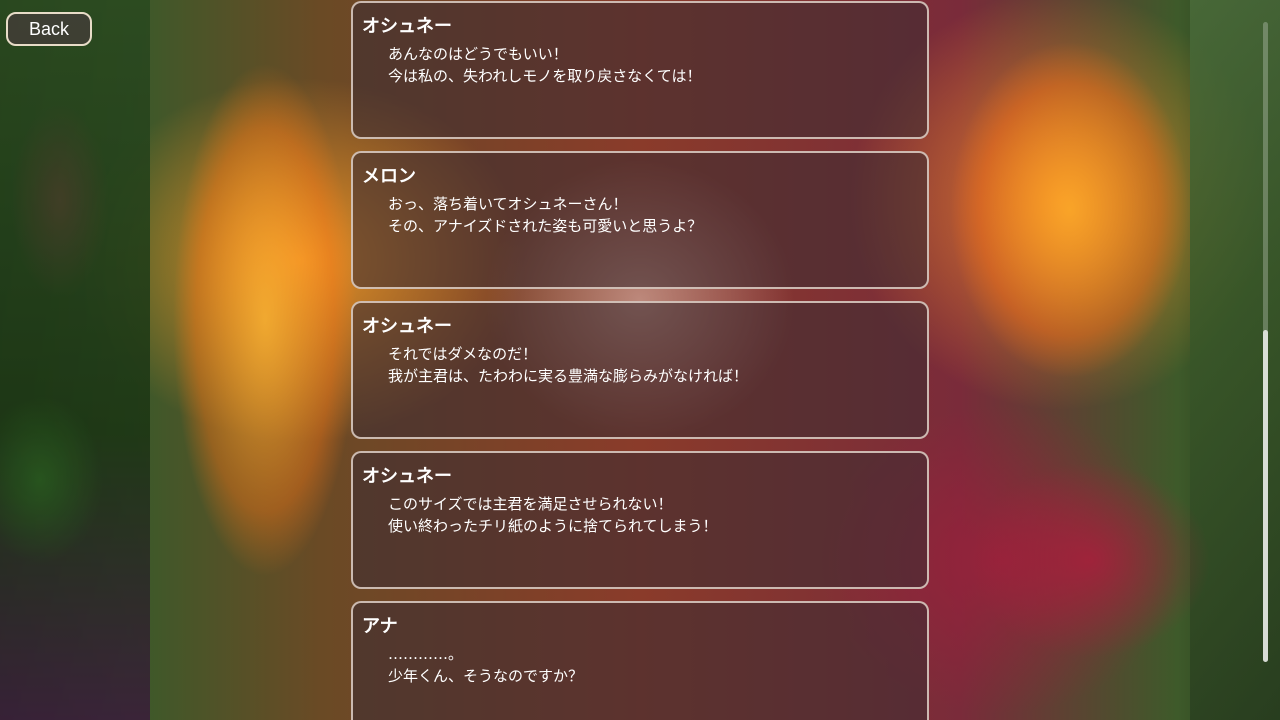 Image resolution: width=1280 pixels, height=720 pixels. Describe the element at coordinates (426, 654) in the screenshot. I see `dialogue-line: …………。` at that location.